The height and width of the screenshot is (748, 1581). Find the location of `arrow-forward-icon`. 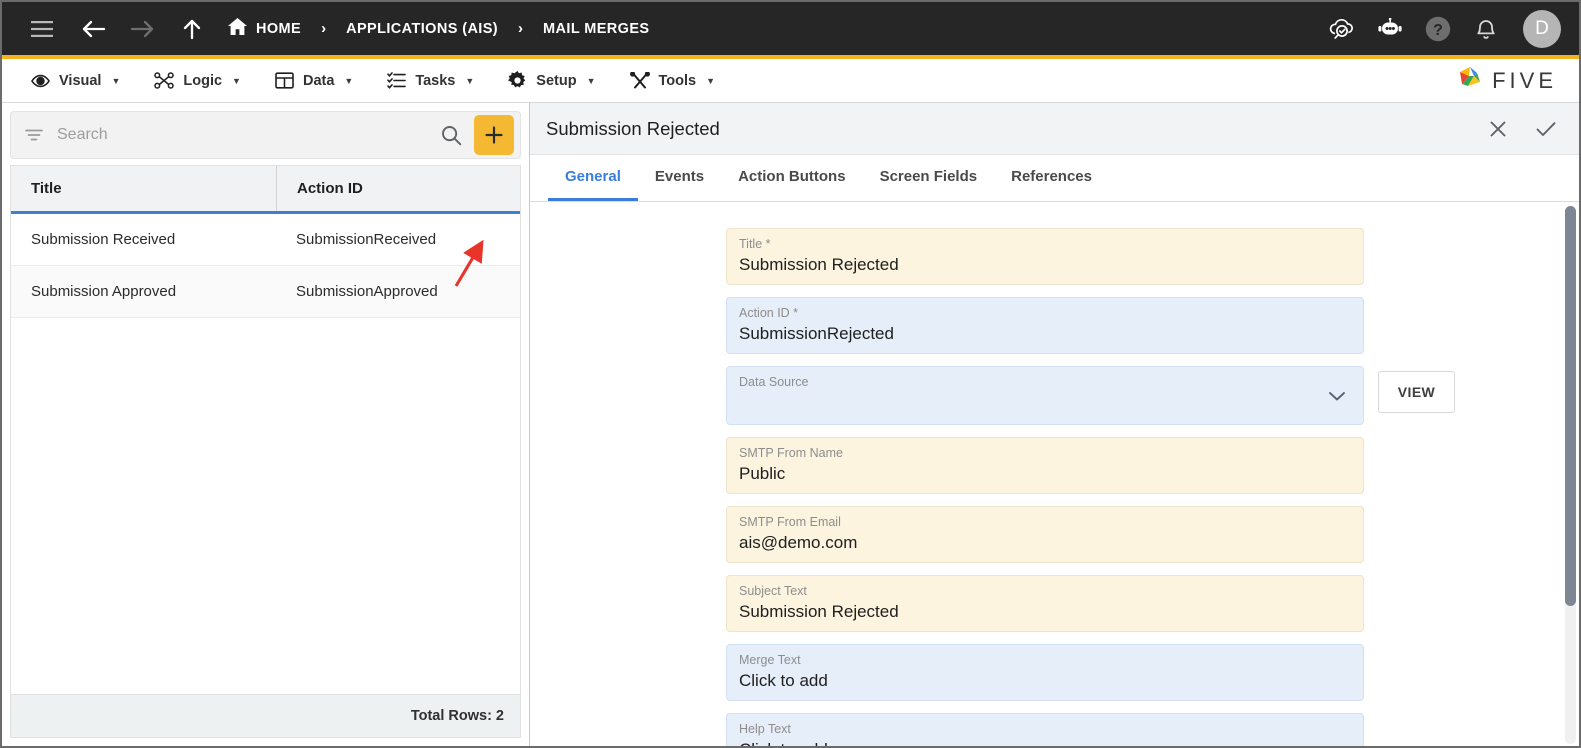

arrow-forward-icon is located at coordinates (142, 29).